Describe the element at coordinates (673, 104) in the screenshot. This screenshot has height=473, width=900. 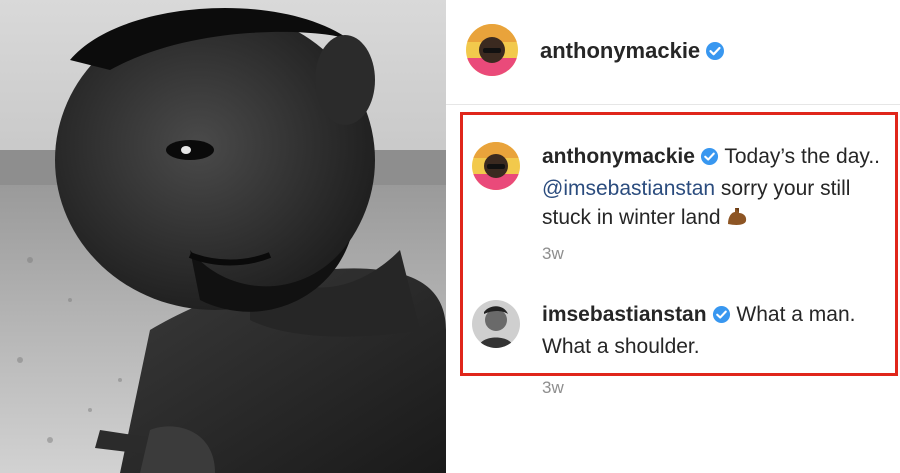
I see `header-divider` at that location.